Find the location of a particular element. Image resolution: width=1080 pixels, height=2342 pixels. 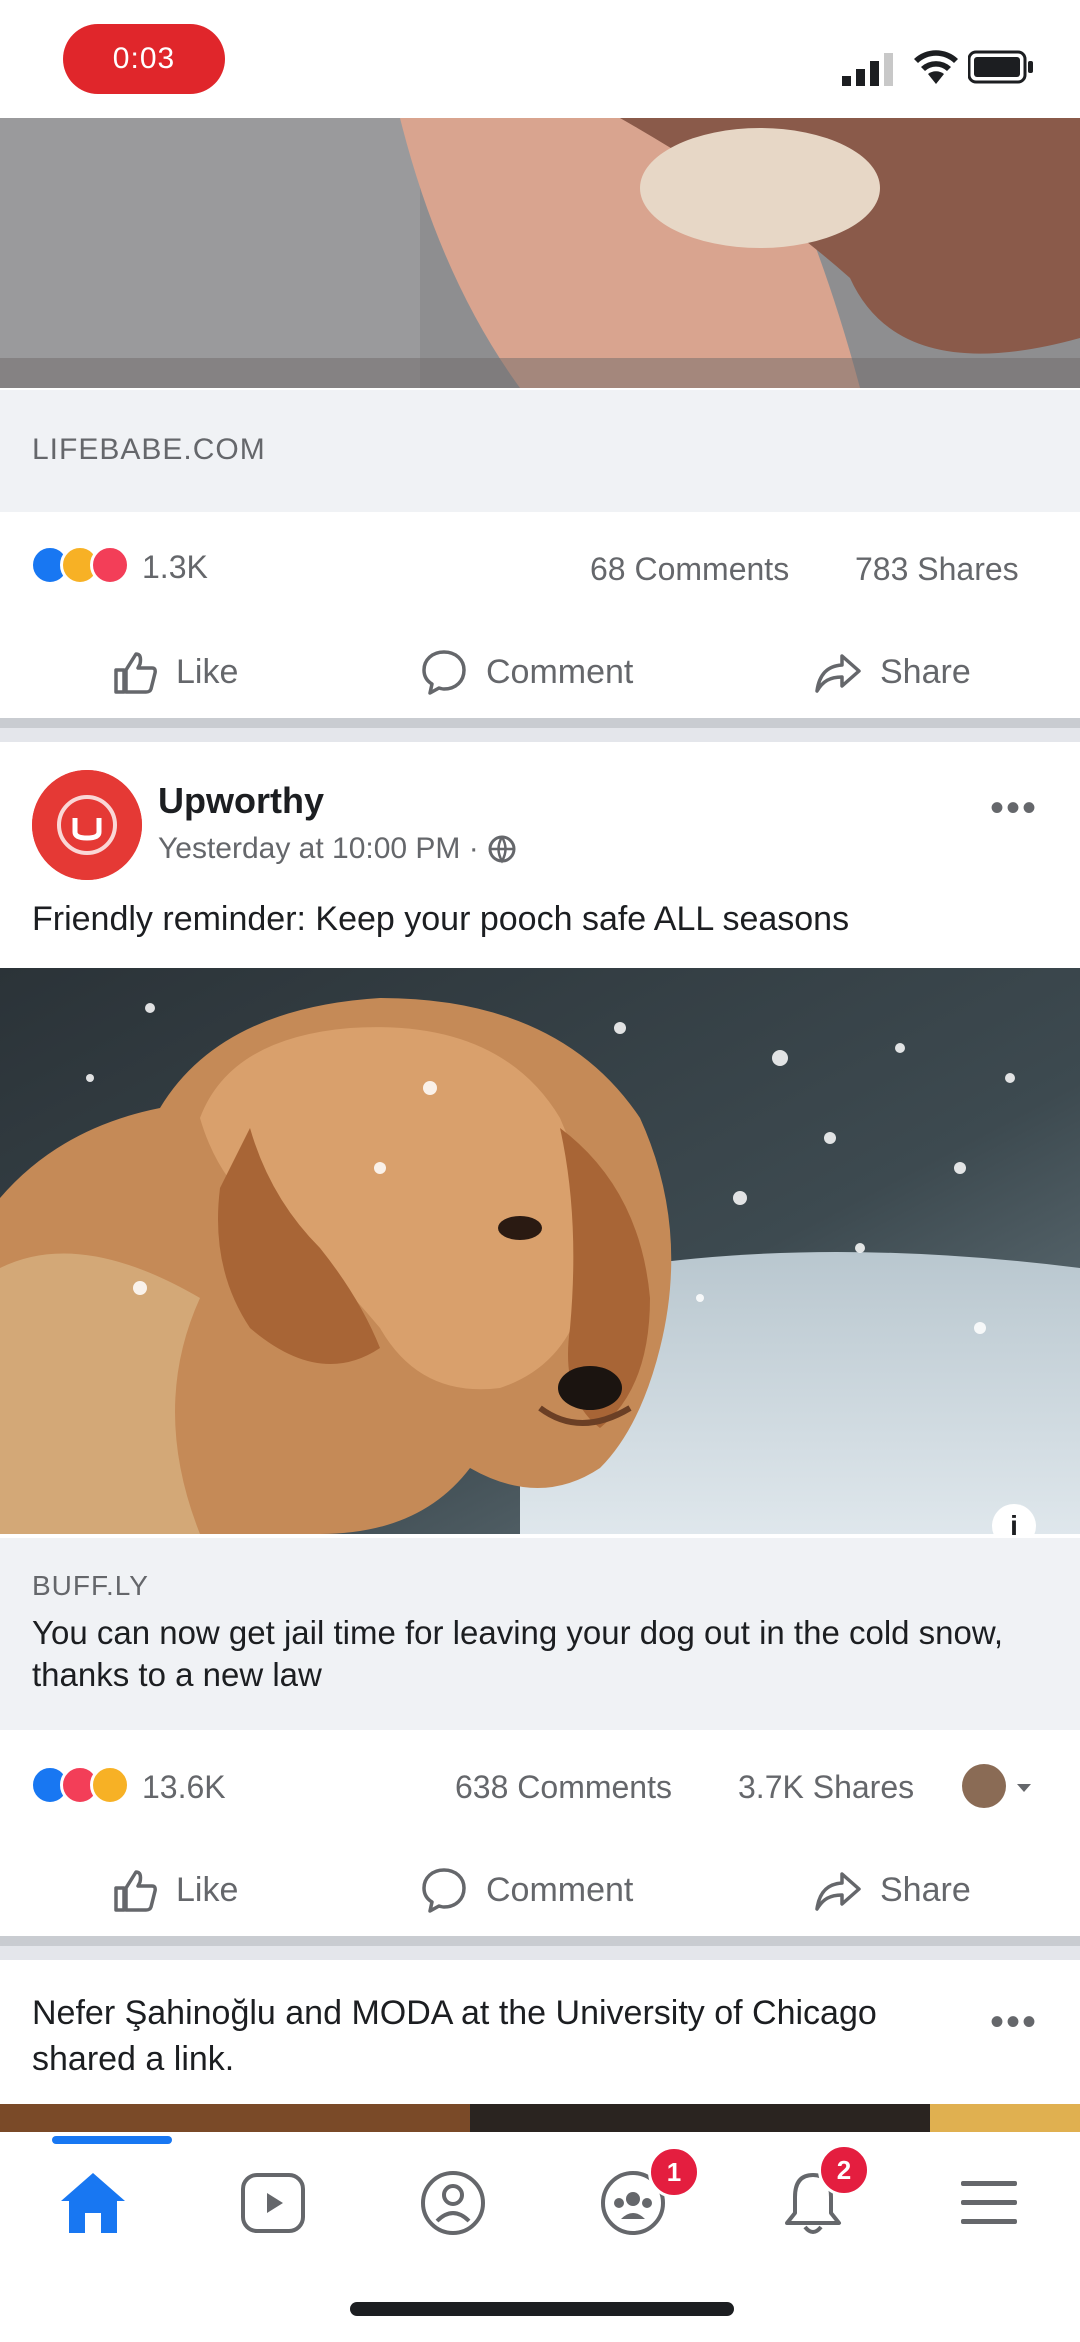

haha-reaction-icon is located at coordinates (110, 1785).